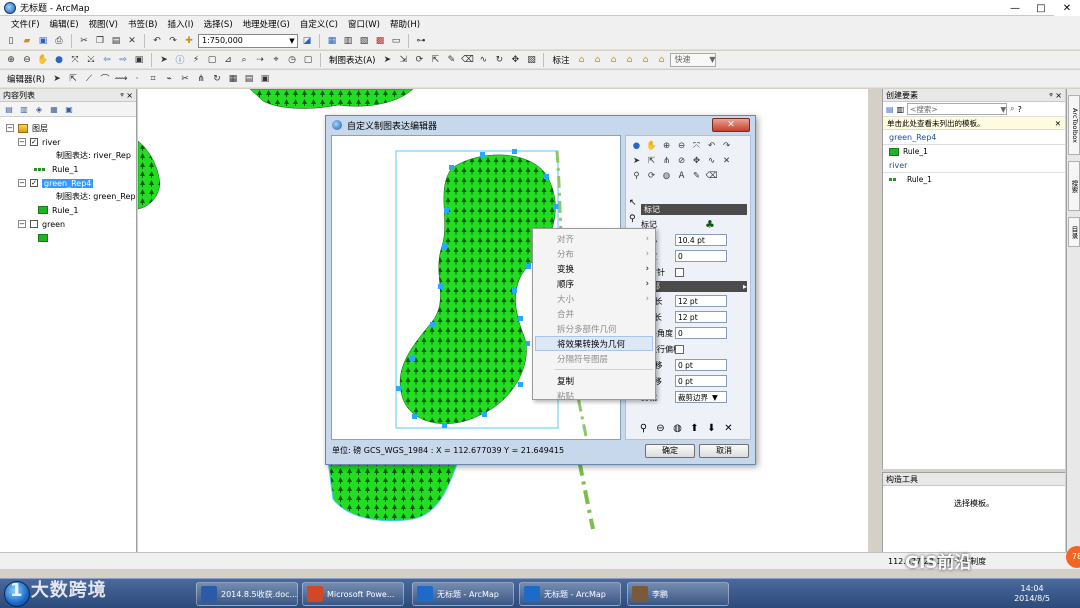  I want to click on list-by-selection-icon: ▦, so click(54, 109).